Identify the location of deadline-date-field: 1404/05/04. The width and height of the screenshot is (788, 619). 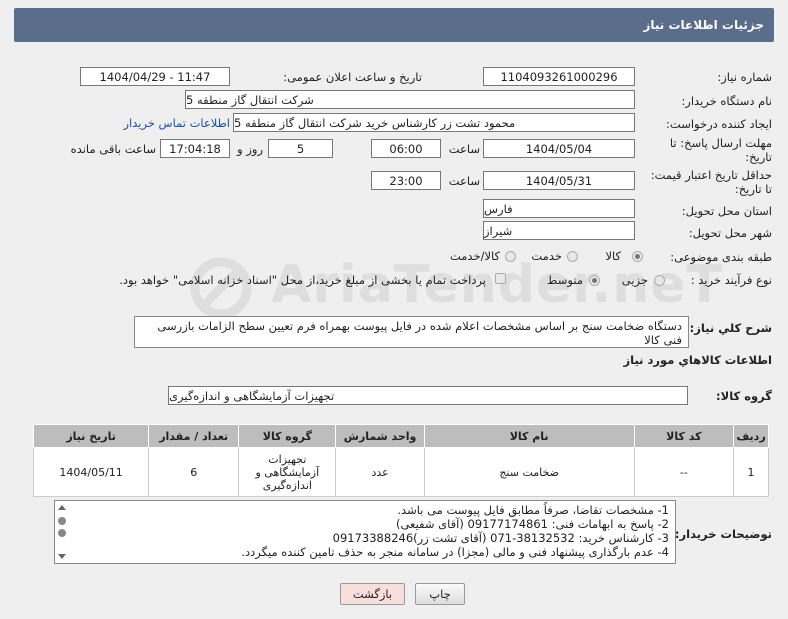
(559, 148).